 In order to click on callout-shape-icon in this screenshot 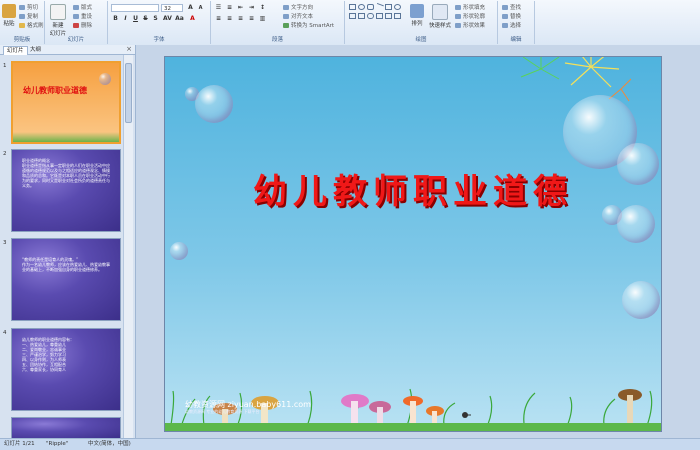, I will do `click(370, 16)`.